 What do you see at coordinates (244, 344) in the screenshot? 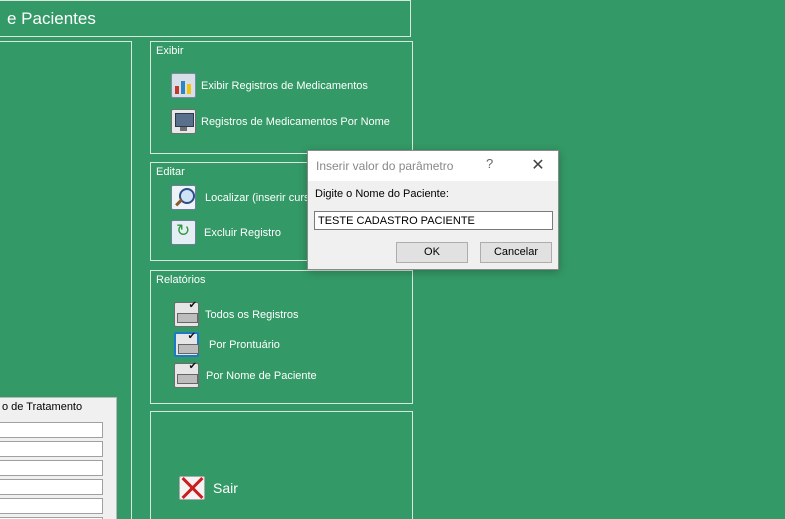
I see `por-prontuario-label: Por Prontuário` at bounding box center [244, 344].